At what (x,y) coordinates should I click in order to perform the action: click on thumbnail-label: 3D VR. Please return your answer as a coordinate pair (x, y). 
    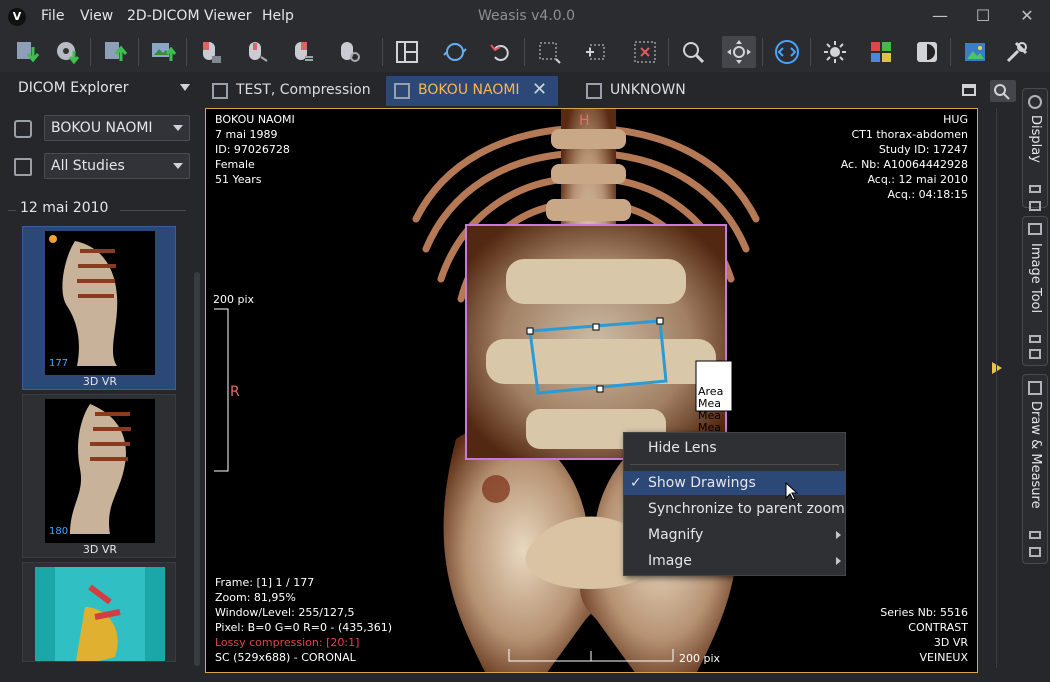
    Looking at the image, I should click on (100, 549).